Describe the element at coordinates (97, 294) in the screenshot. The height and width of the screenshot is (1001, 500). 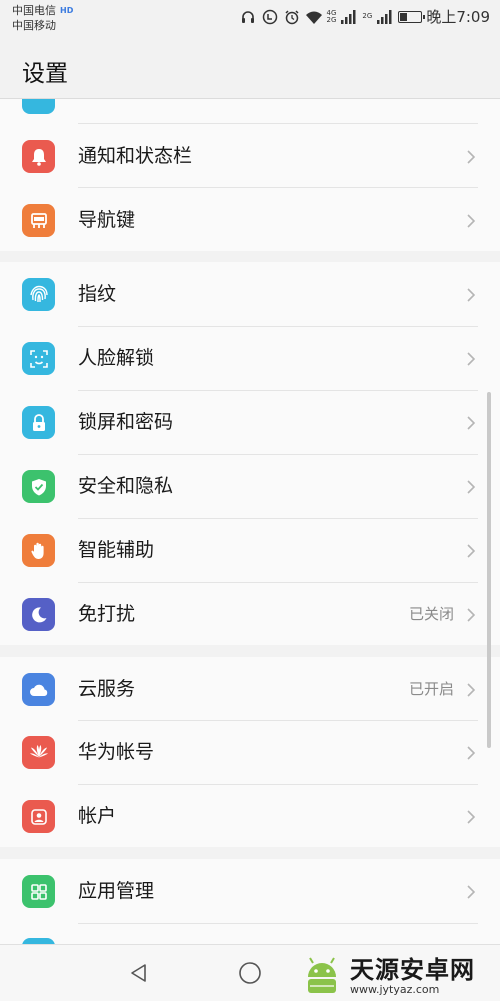
I see `item-label: 指纹` at that location.